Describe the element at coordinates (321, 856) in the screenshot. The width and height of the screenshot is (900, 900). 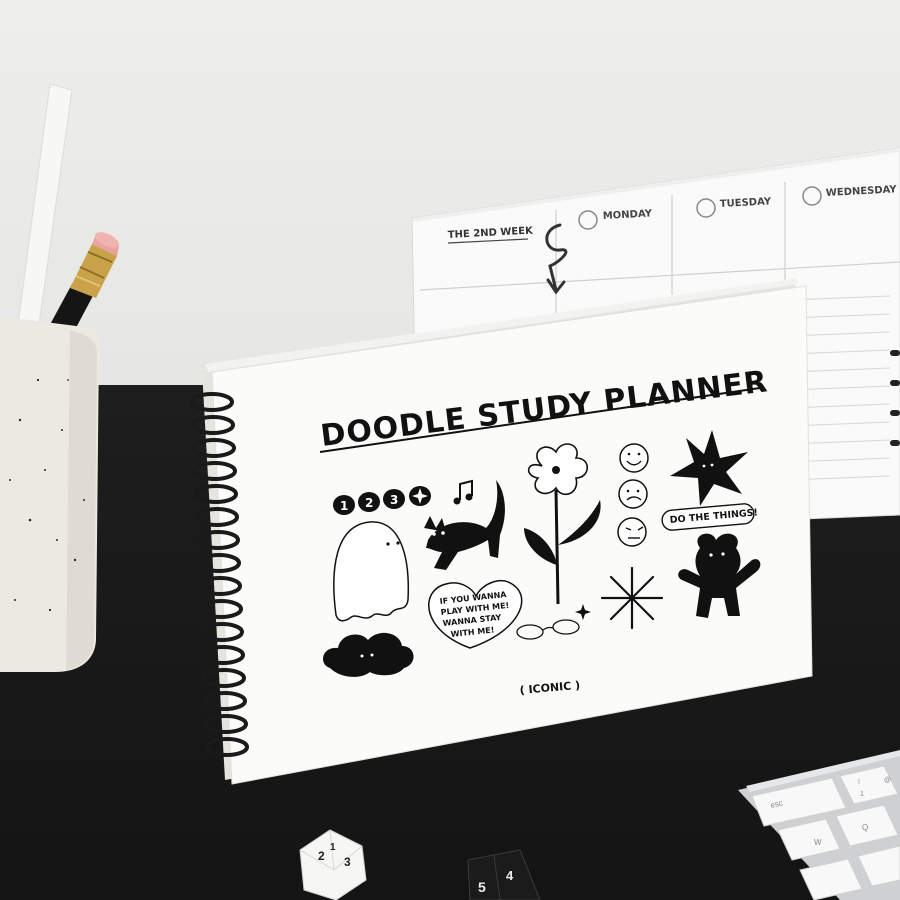
I see `white-die-face-a: 2` at that location.